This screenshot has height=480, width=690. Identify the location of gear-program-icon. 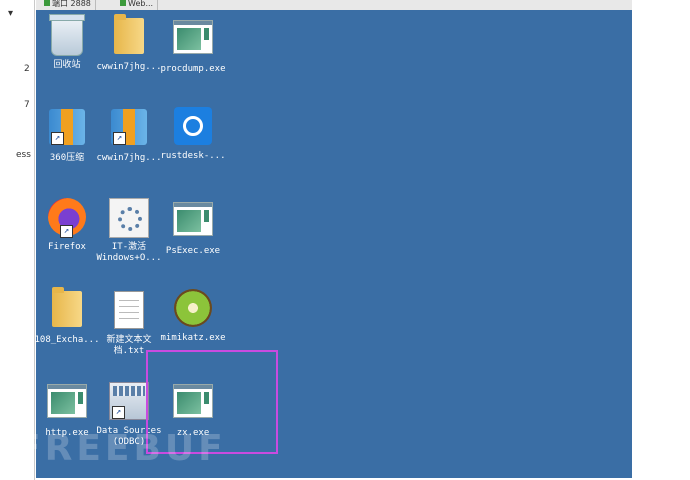
(129, 218).